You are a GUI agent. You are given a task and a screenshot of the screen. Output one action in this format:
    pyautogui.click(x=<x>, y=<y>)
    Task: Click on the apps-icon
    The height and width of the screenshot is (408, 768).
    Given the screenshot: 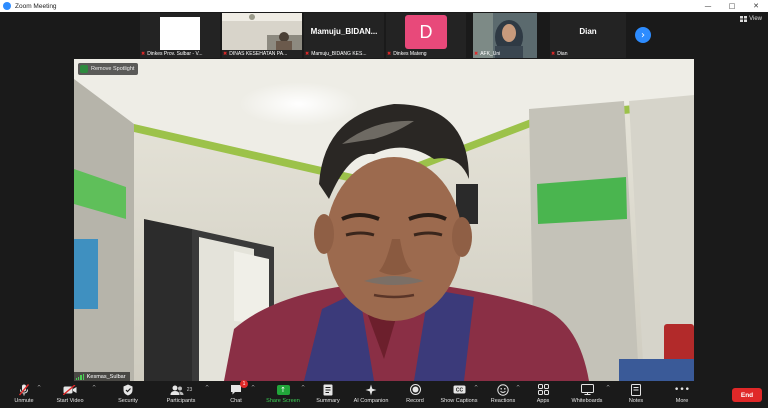 What is the action you would take?
    pyautogui.click(x=543, y=389)
    